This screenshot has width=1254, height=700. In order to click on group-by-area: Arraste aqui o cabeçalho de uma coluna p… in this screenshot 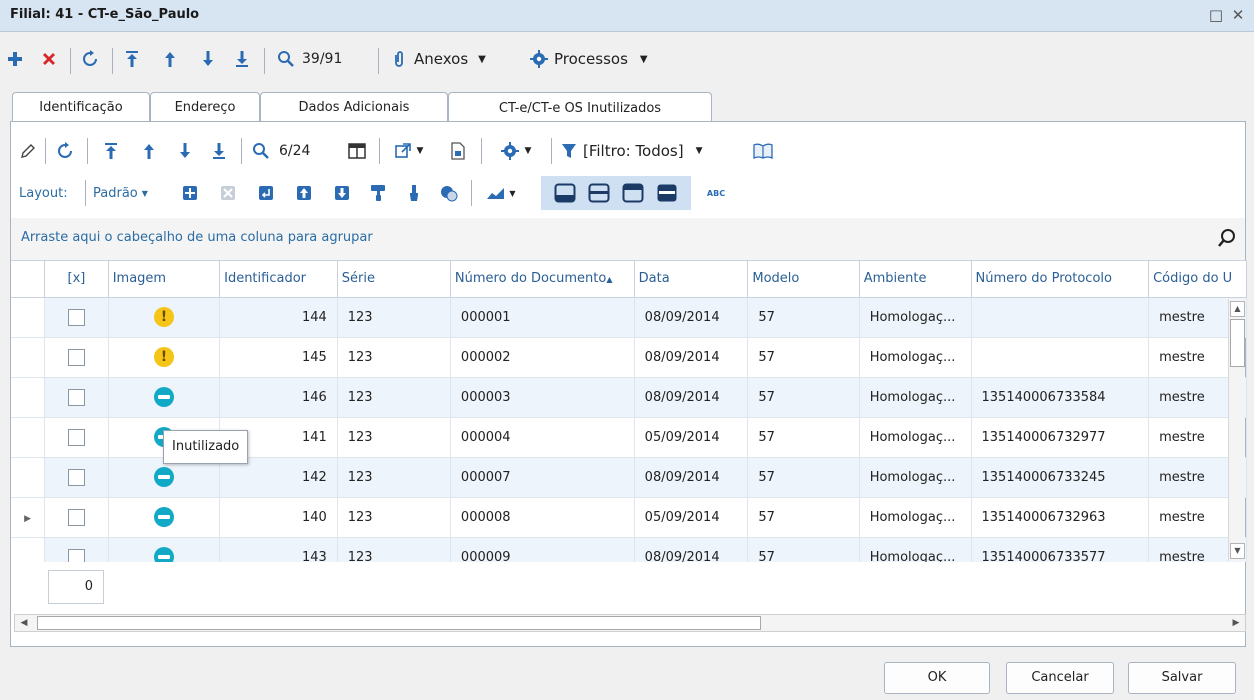, I will do `click(628, 239)`.